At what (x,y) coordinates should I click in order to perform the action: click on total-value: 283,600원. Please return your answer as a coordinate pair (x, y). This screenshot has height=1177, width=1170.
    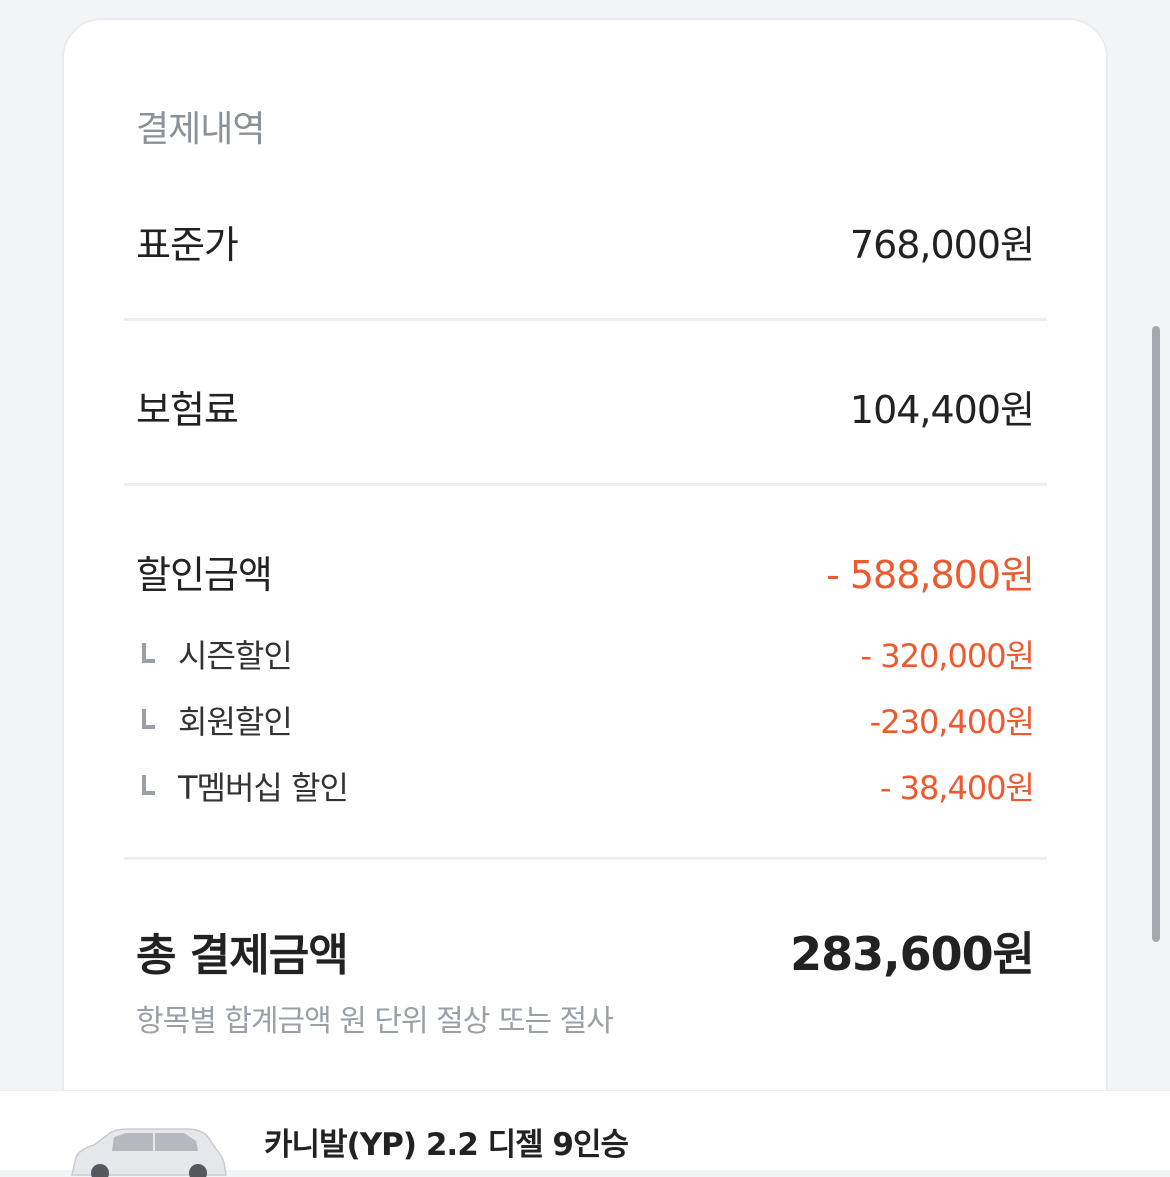
    Looking at the image, I should click on (912, 954).